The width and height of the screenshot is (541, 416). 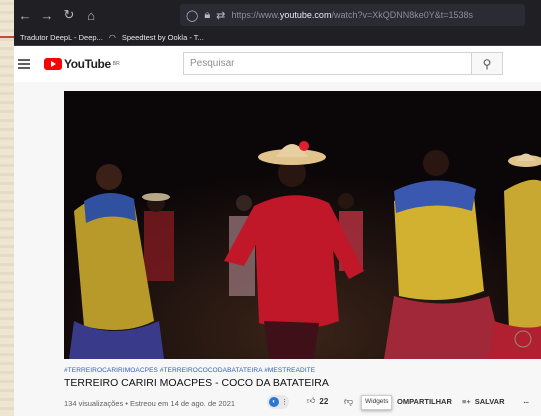 I want to click on thumbs-down-icon: 👎︎, so click(x=349, y=401).